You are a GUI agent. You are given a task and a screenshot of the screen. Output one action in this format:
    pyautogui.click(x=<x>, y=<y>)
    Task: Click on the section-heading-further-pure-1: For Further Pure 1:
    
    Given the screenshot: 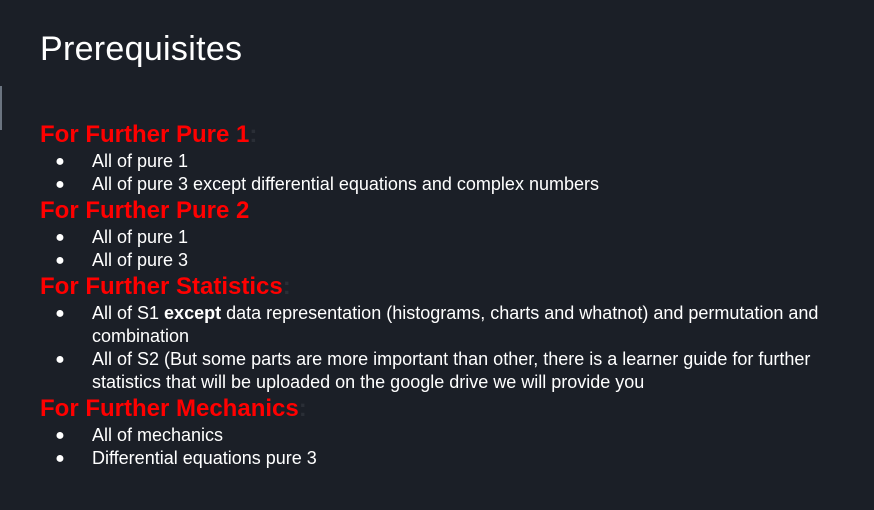 What is the action you would take?
    pyautogui.click(x=445, y=135)
    